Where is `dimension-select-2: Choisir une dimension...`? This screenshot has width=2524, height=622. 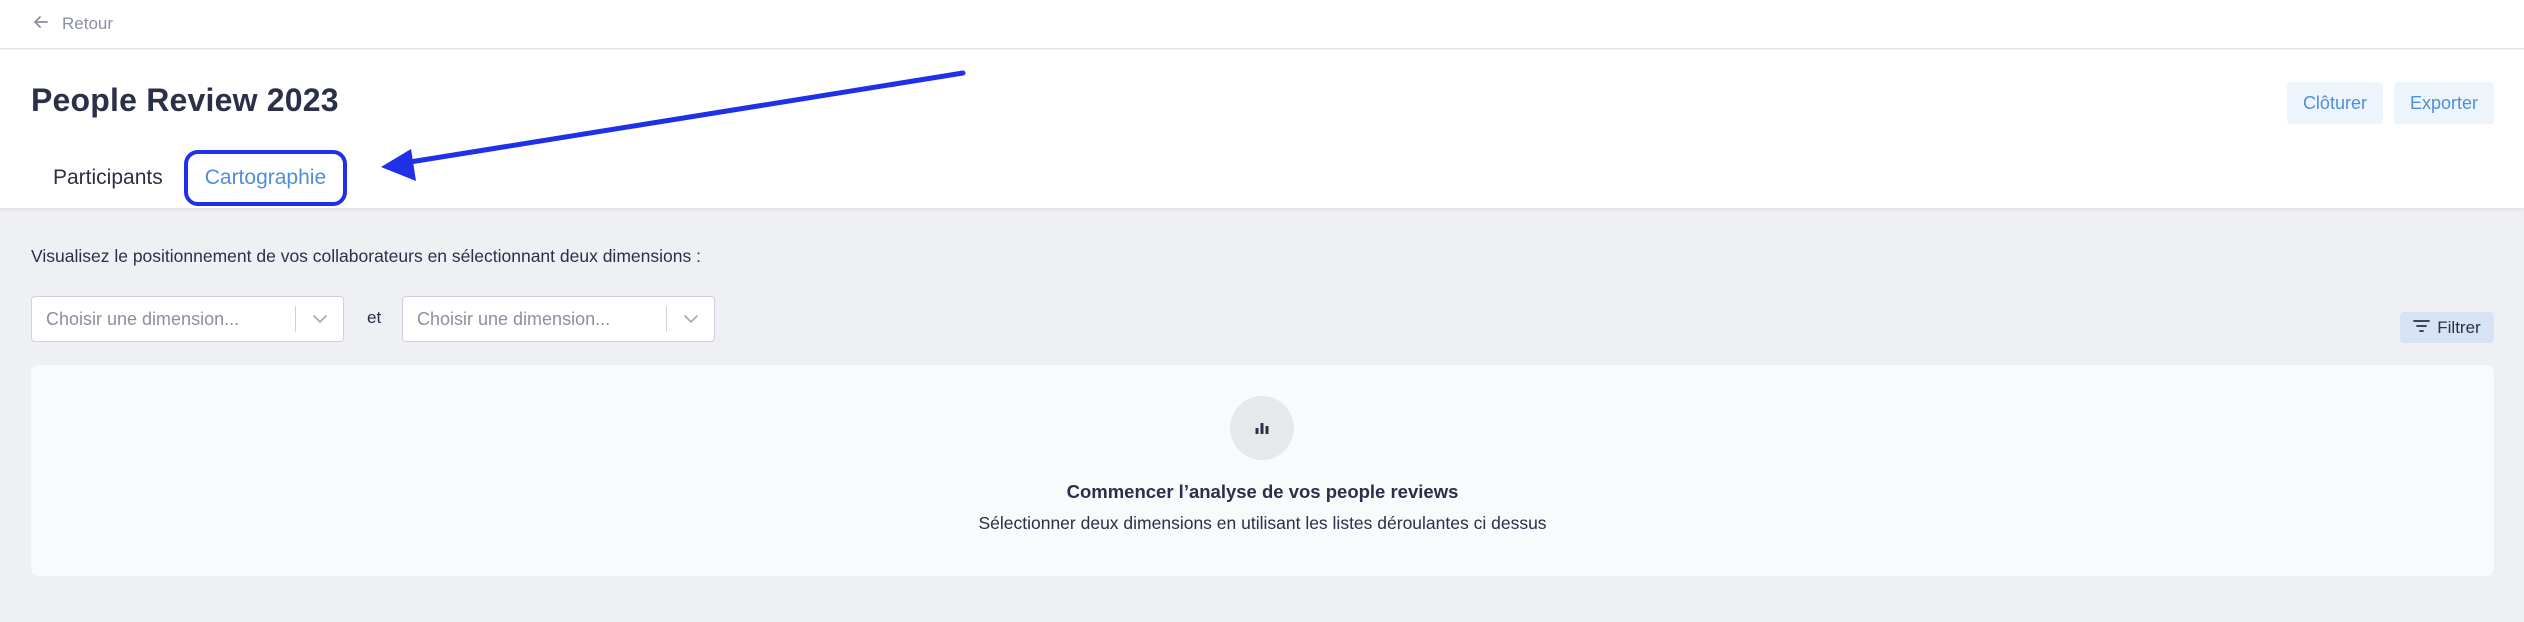
dimension-select-2: Choisir une dimension... is located at coordinates (558, 319).